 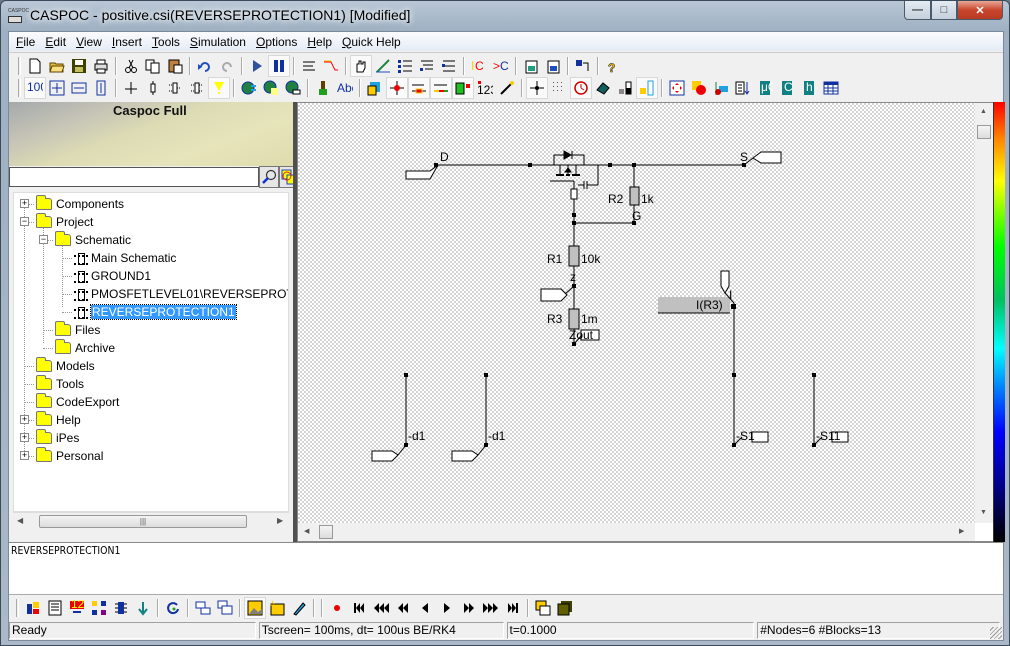 I want to click on step-forward-button, so click(x=469, y=608).